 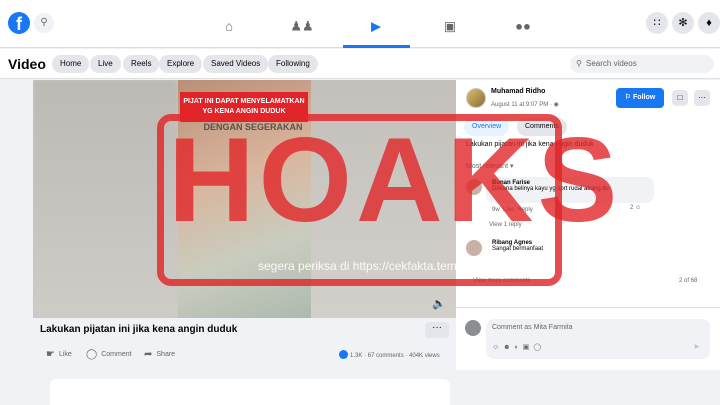 I want to click on comment-counter: 2 of 68, so click(x=688, y=281).